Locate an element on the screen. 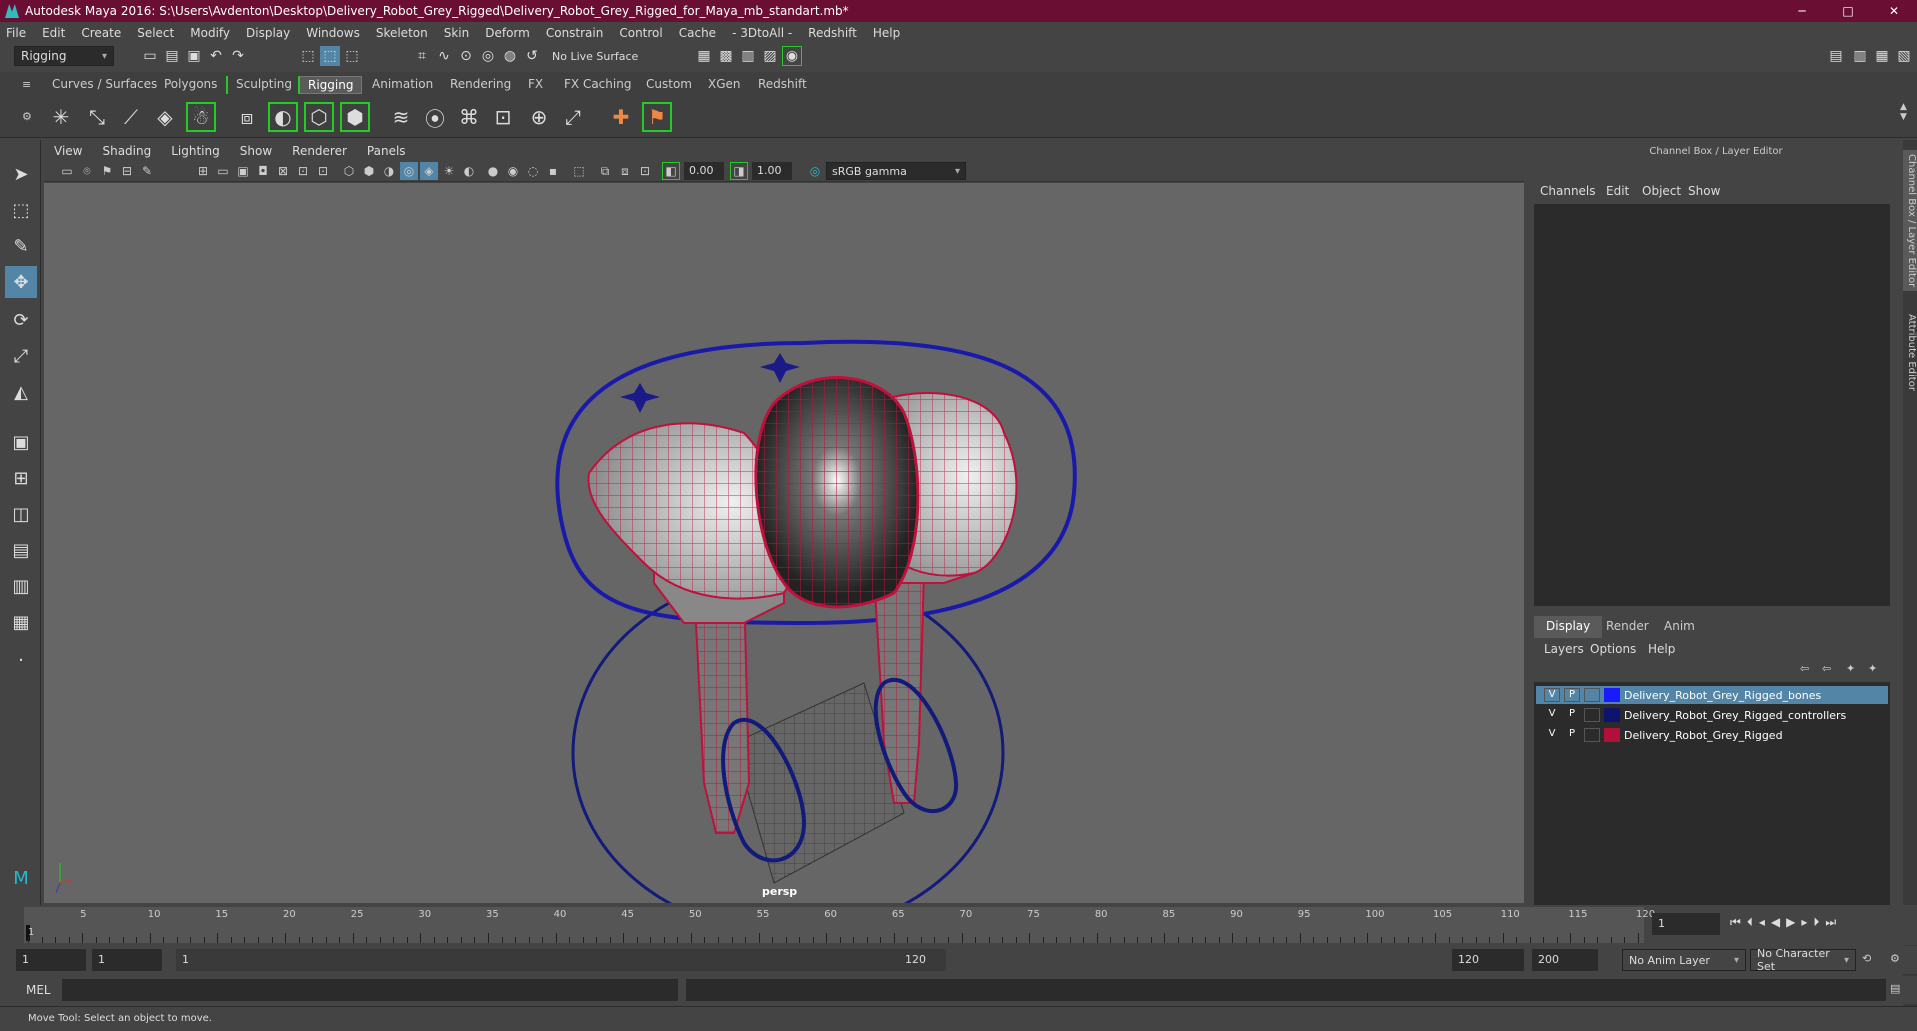  move-tool-icon: ✥ is located at coordinates (21, 282).